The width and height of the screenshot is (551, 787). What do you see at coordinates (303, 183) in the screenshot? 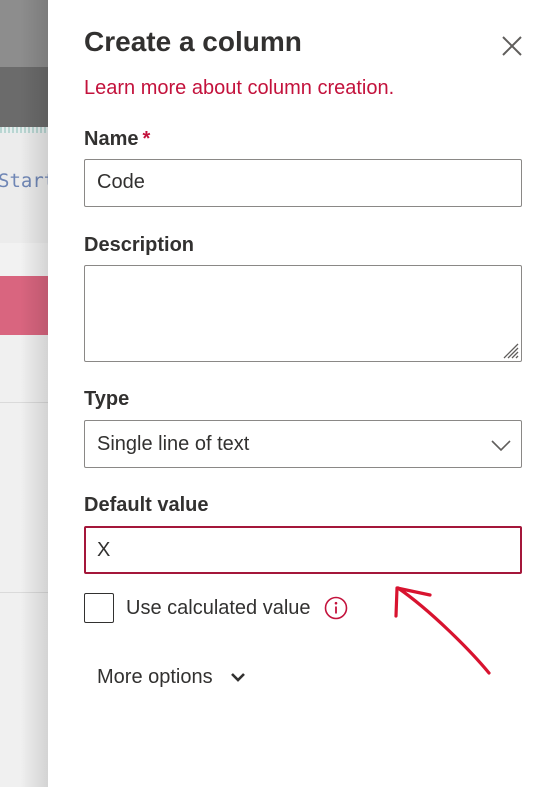
I see `name-input: Code` at bounding box center [303, 183].